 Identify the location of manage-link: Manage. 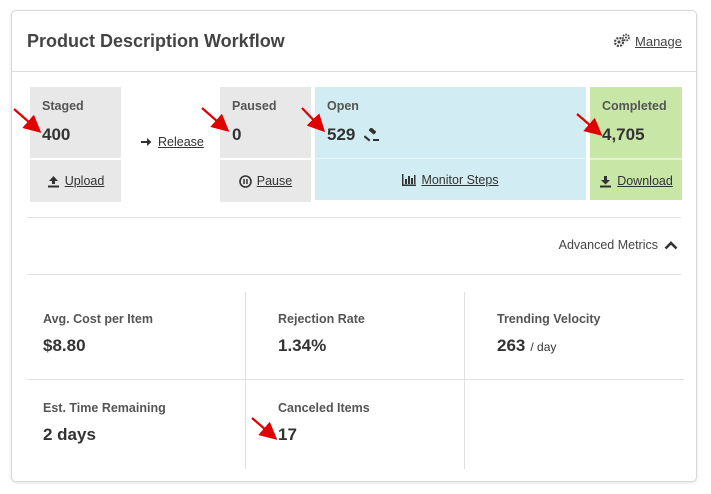
(647, 41).